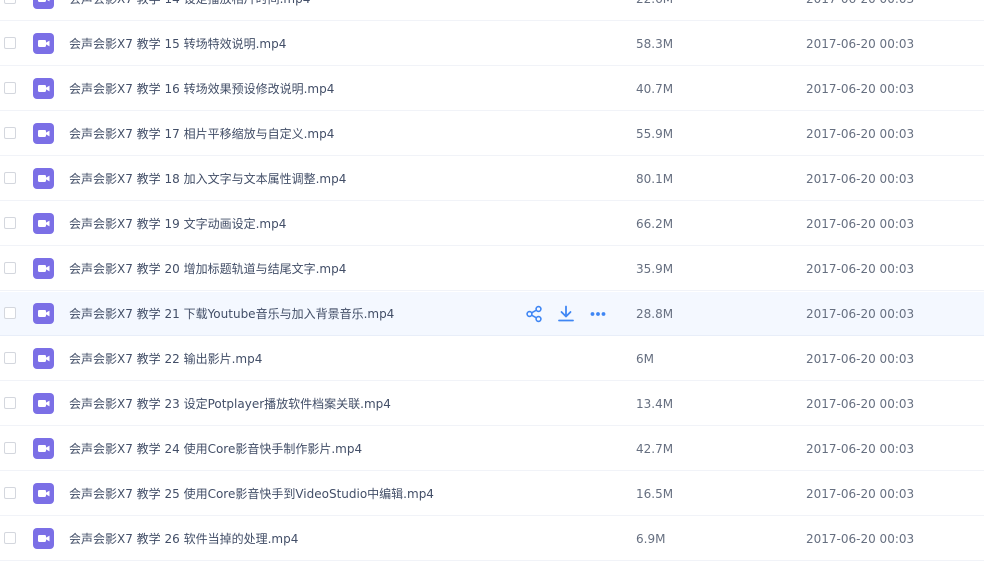 The image size is (984, 568). What do you see at coordinates (655, 404) in the screenshot?
I see `file-size: 13.4M` at bounding box center [655, 404].